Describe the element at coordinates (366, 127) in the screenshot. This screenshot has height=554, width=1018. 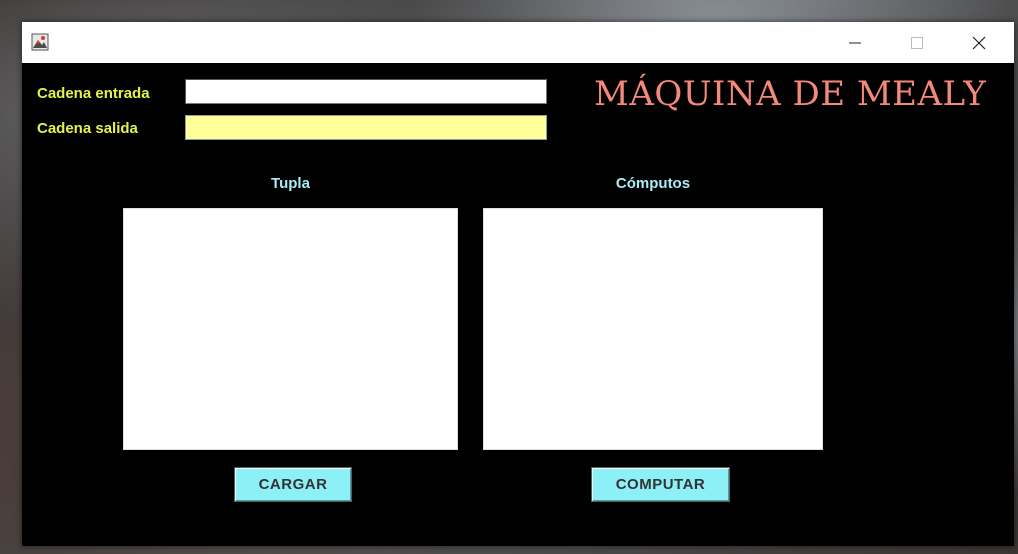
I see `output-string-field` at that location.